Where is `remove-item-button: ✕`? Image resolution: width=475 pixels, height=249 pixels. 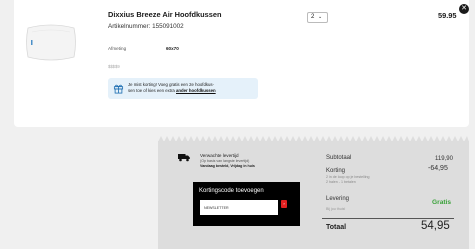
remove-item-button: ✕ is located at coordinates (464, 9).